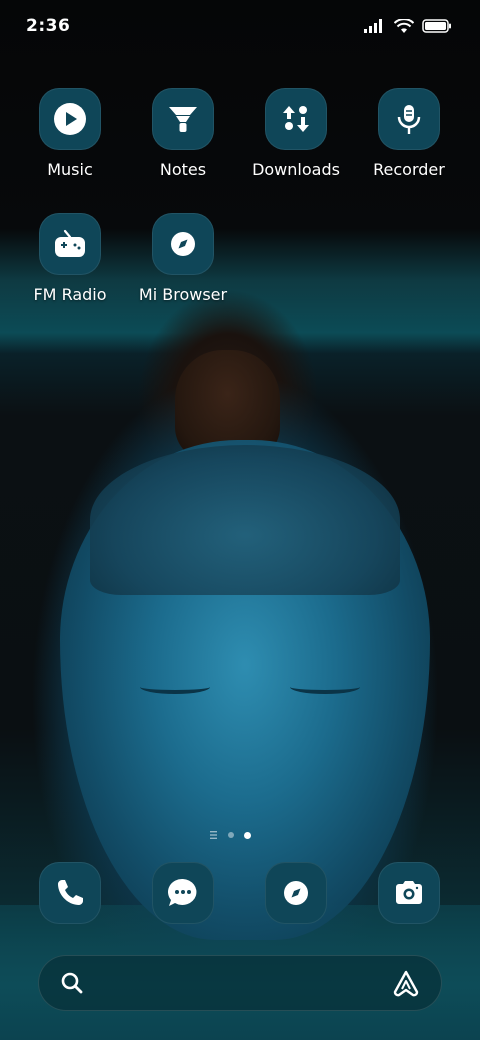 This screenshot has height=1040, width=480. I want to click on app-music: Music, so click(70, 133).